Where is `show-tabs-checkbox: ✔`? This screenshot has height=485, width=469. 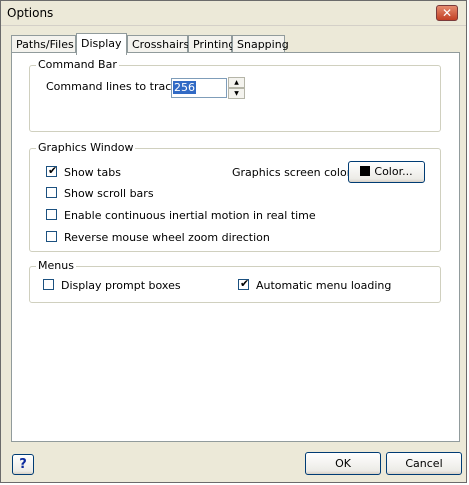 show-tabs-checkbox: ✔ is located at coordinates (52, 170).